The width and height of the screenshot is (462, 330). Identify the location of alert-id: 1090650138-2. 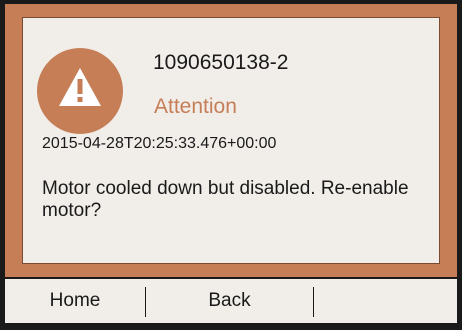
(221, 62).